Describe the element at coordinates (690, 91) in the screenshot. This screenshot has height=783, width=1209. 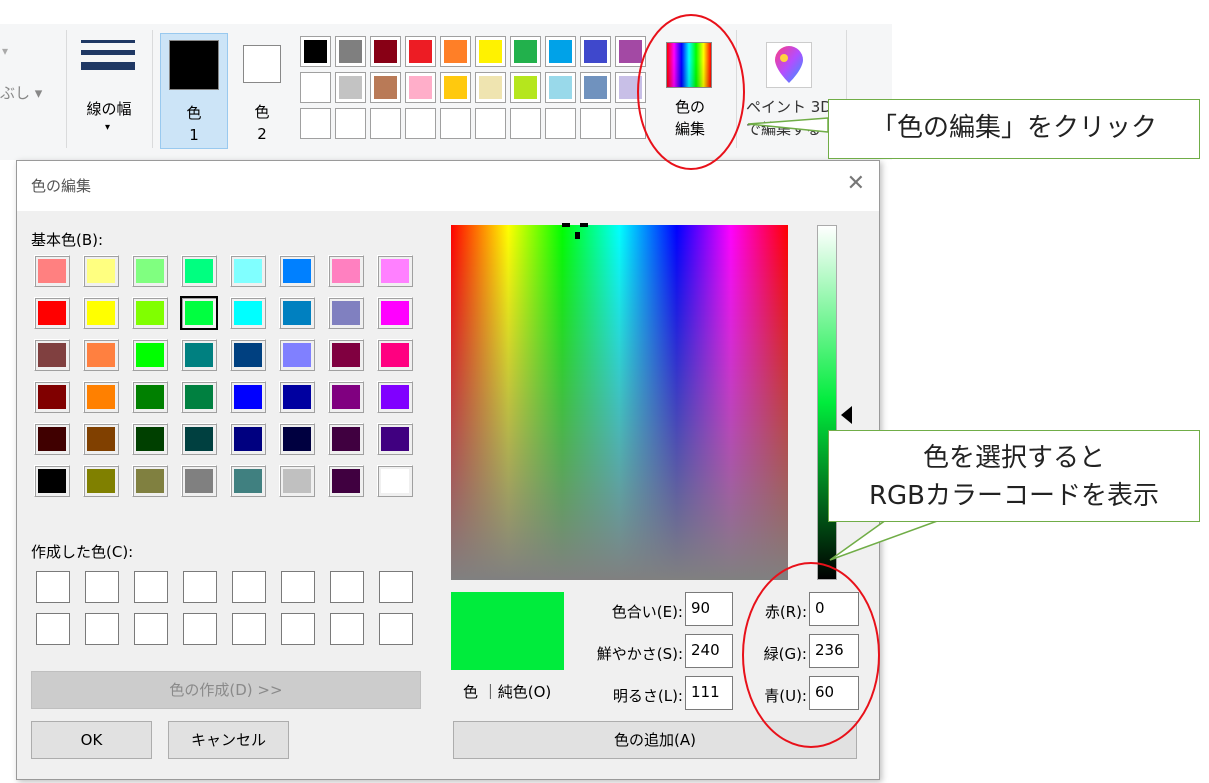
I see `edit-colors-button: 色の 編集` at that location.